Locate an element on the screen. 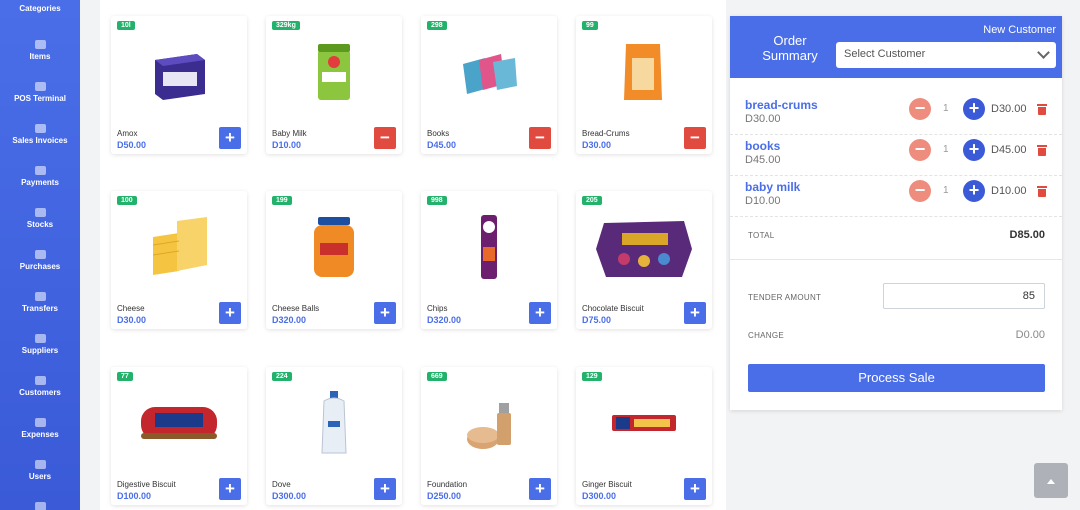  product-card-dove: 224 Dove D300.00 + is located at coordinates (334, 436).